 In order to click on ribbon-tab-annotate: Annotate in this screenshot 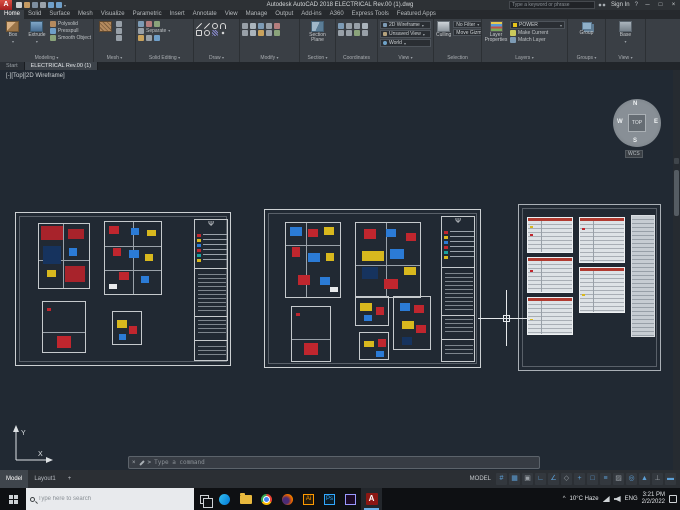, I will do `click(205, 14)`.